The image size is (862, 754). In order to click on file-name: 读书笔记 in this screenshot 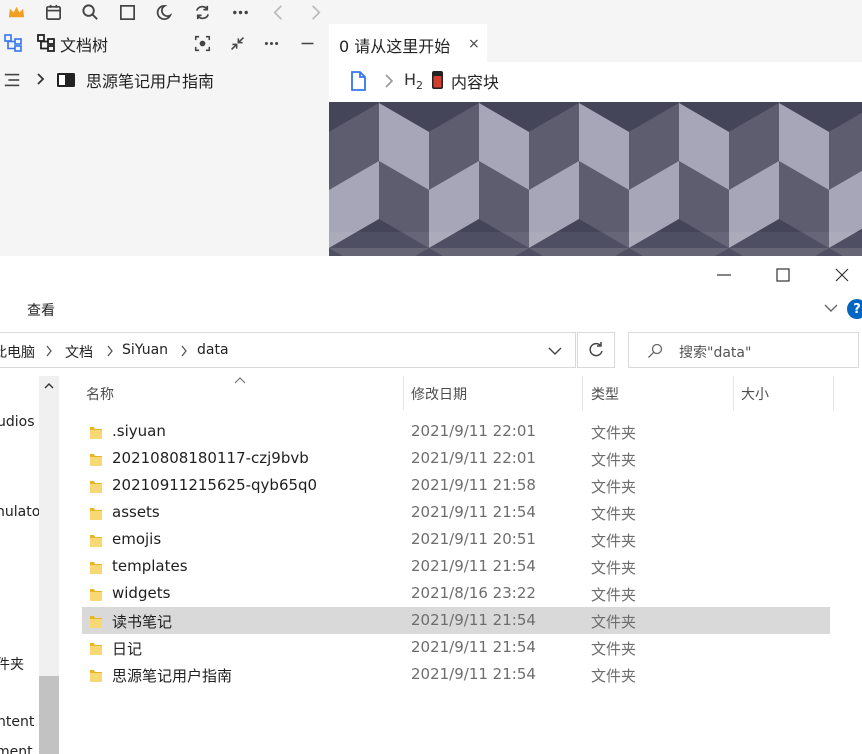, I will do `click(142, 622)`.